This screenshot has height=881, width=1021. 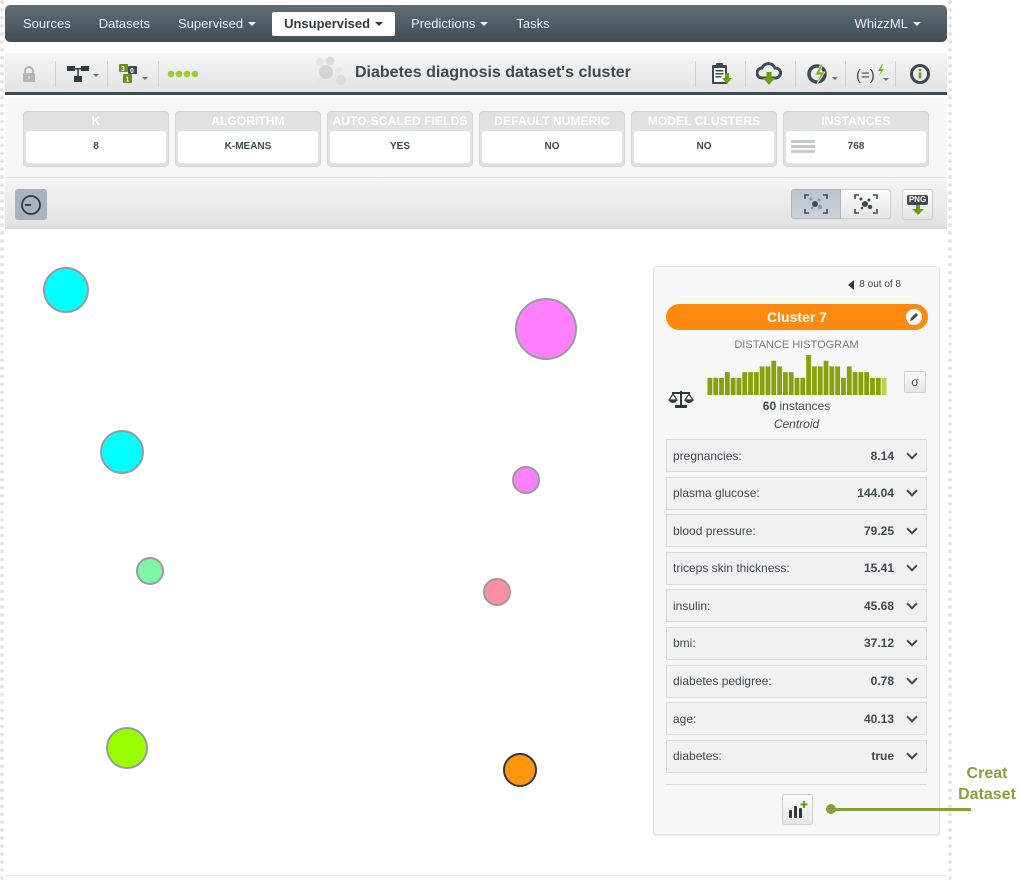 What do you see at coordinates (476, 204) in the screenshot?
I see `view-toolbar: PNG` at bounding box center [476, 204].